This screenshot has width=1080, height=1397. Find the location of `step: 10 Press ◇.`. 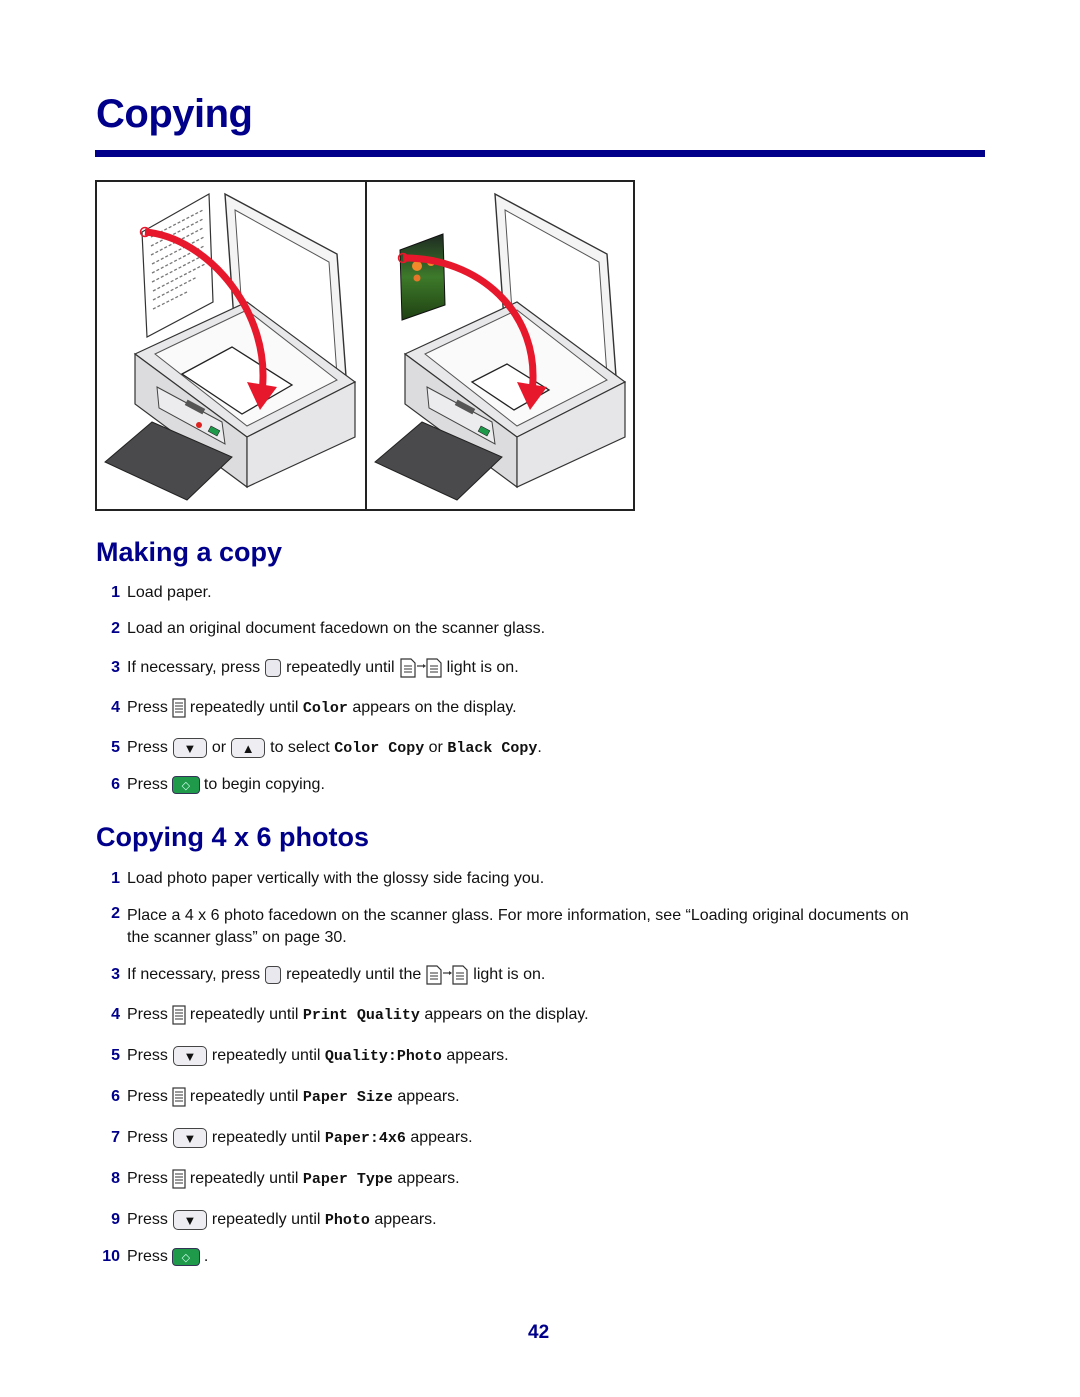

step: 10 Press ◇. is located at coordinates (152, 1257).